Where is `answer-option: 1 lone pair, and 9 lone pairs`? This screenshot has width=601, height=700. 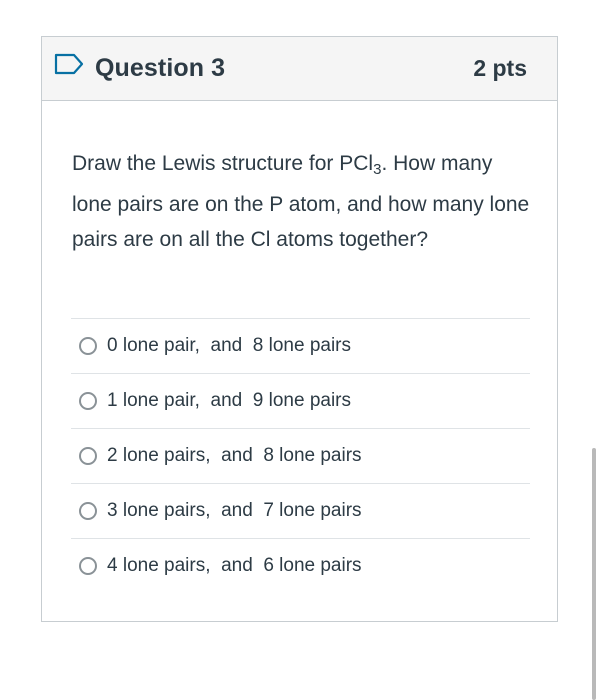 answer-option: 1 lone pair, and 9 lone pairs is located at coordinates (300, 400).